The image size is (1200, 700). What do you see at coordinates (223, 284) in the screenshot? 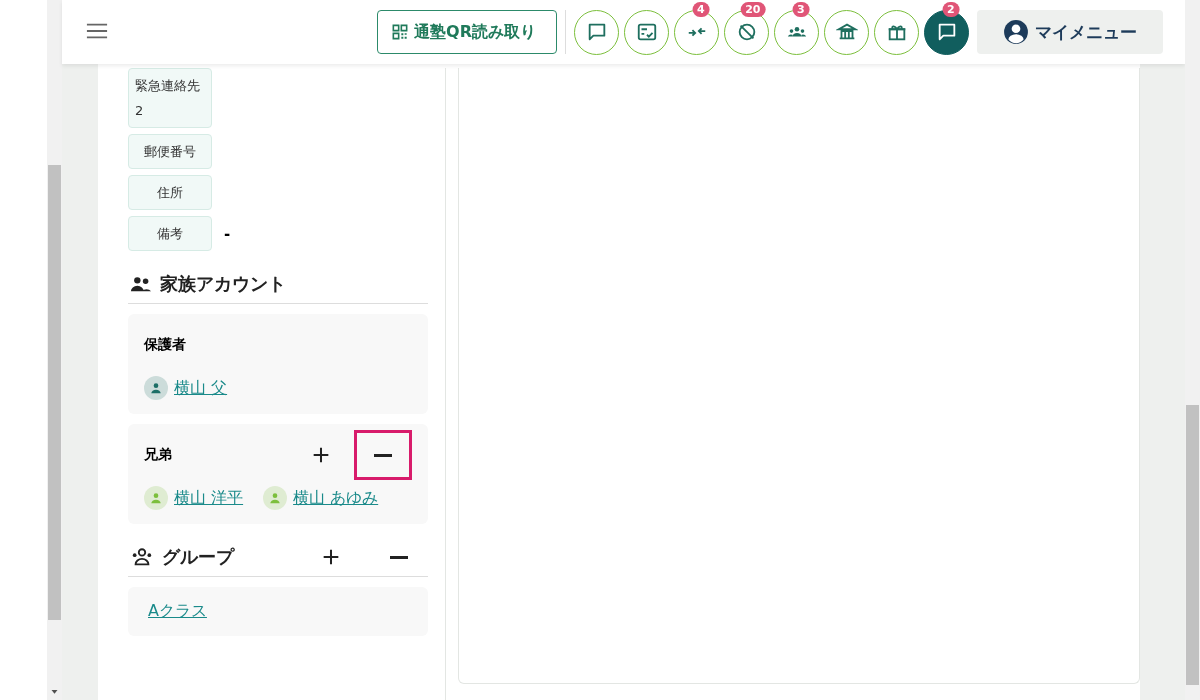
I see `section-title: 家族アカウント` at bounding box center [223, 284].